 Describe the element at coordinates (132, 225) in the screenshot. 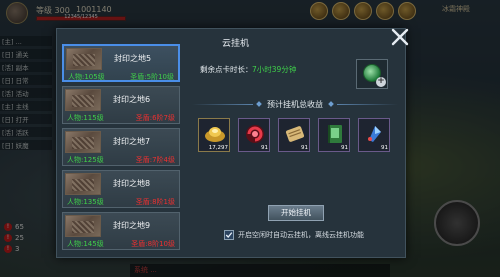

I see `map-name-label: 封印之地9` at that location.